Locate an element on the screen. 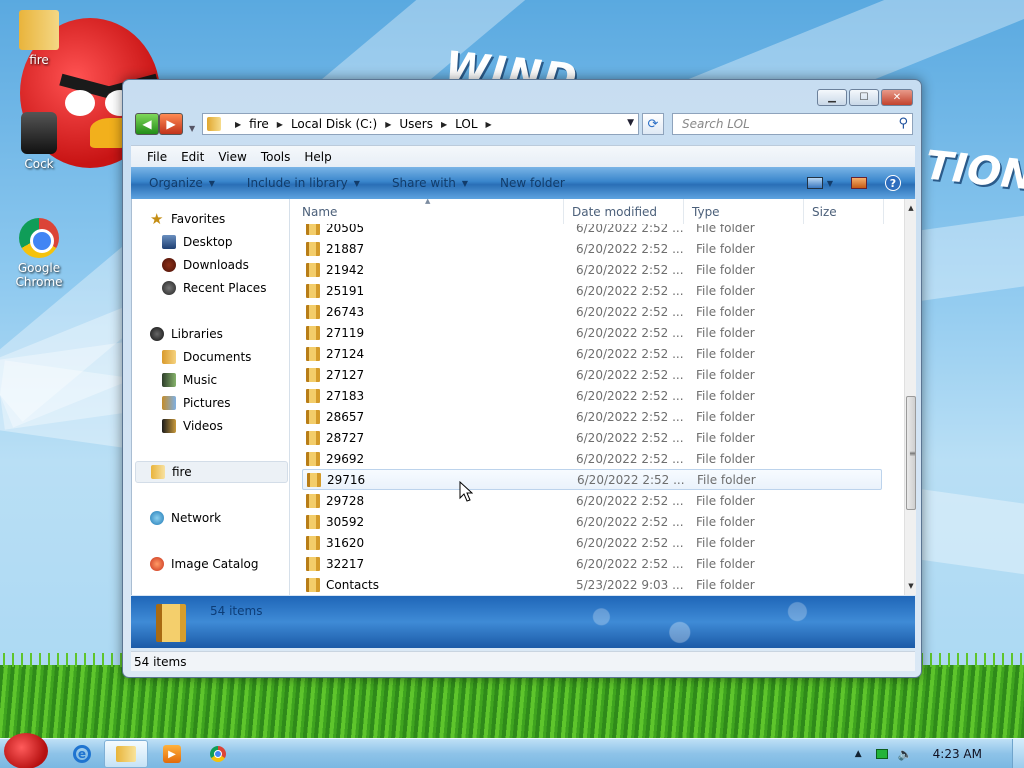  file-row: 27183 6/20/2022 2:52 ... File folder is located at coordinates (592, 395).